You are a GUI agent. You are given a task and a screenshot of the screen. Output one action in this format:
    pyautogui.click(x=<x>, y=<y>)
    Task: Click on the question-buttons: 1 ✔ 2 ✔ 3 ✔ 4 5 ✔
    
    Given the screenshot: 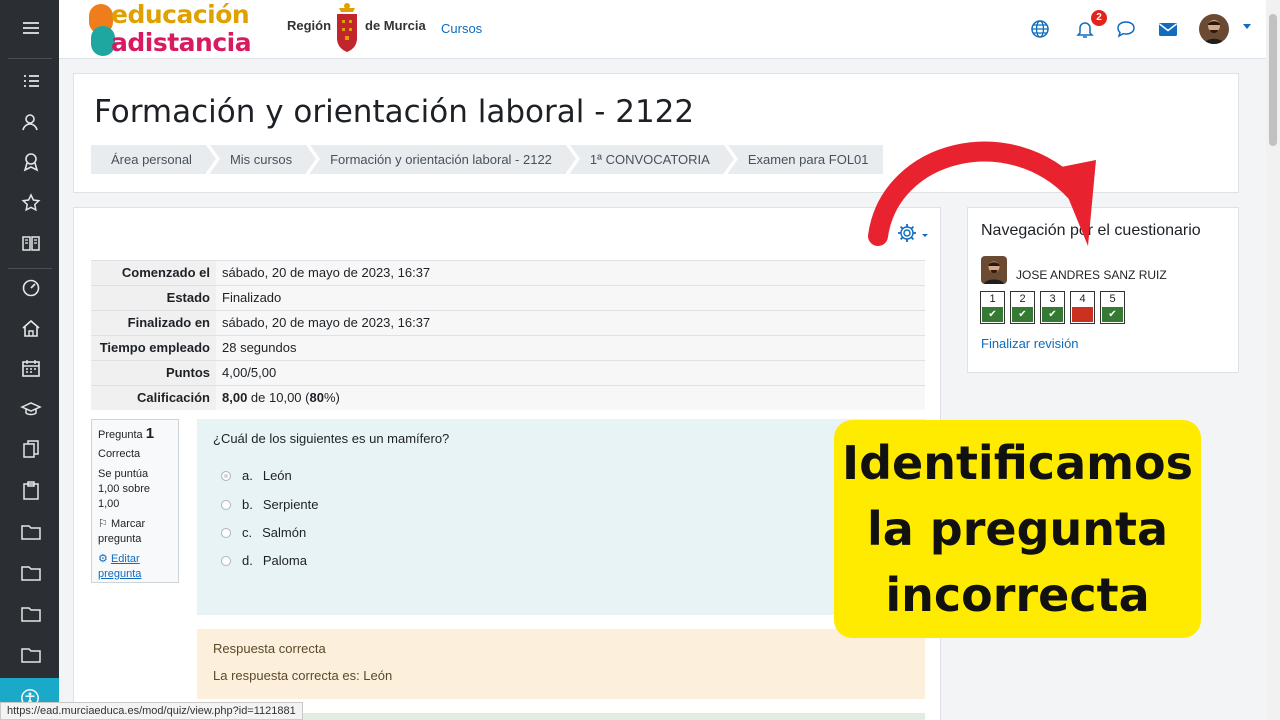 What is the action you would take?
    pyautogui.click(x=1055, y=307)
    